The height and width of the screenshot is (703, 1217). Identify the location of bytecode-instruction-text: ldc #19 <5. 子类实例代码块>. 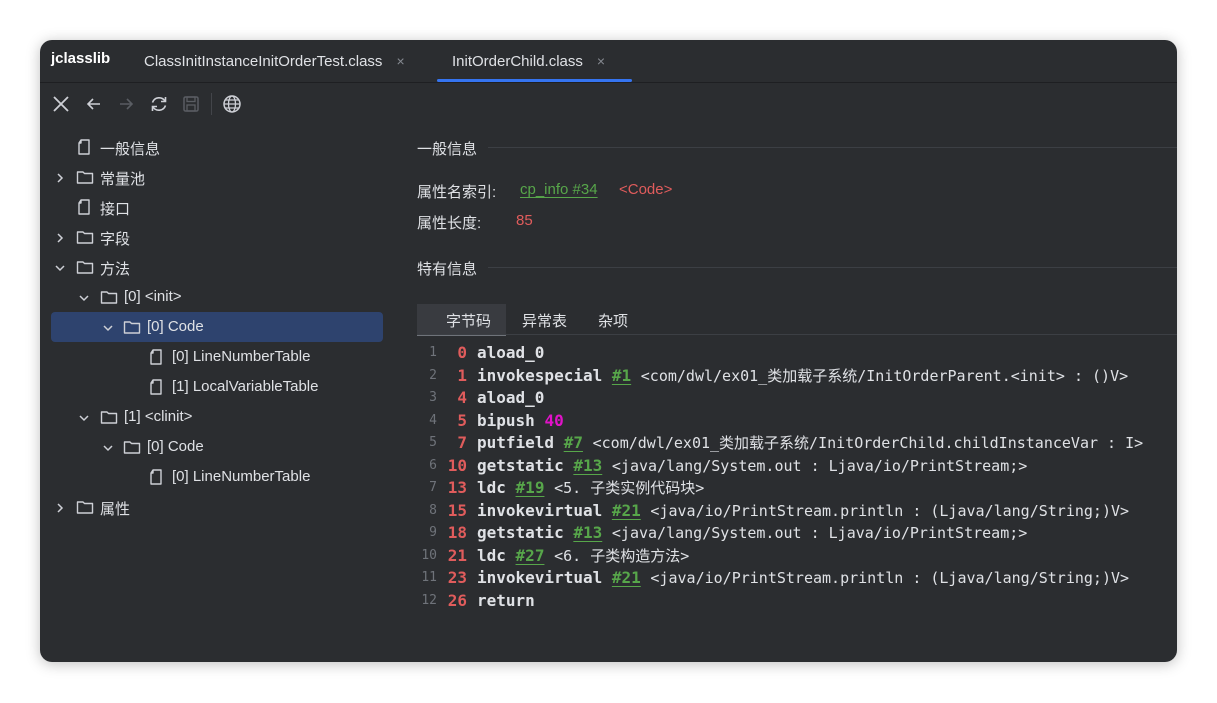
(590, 488).